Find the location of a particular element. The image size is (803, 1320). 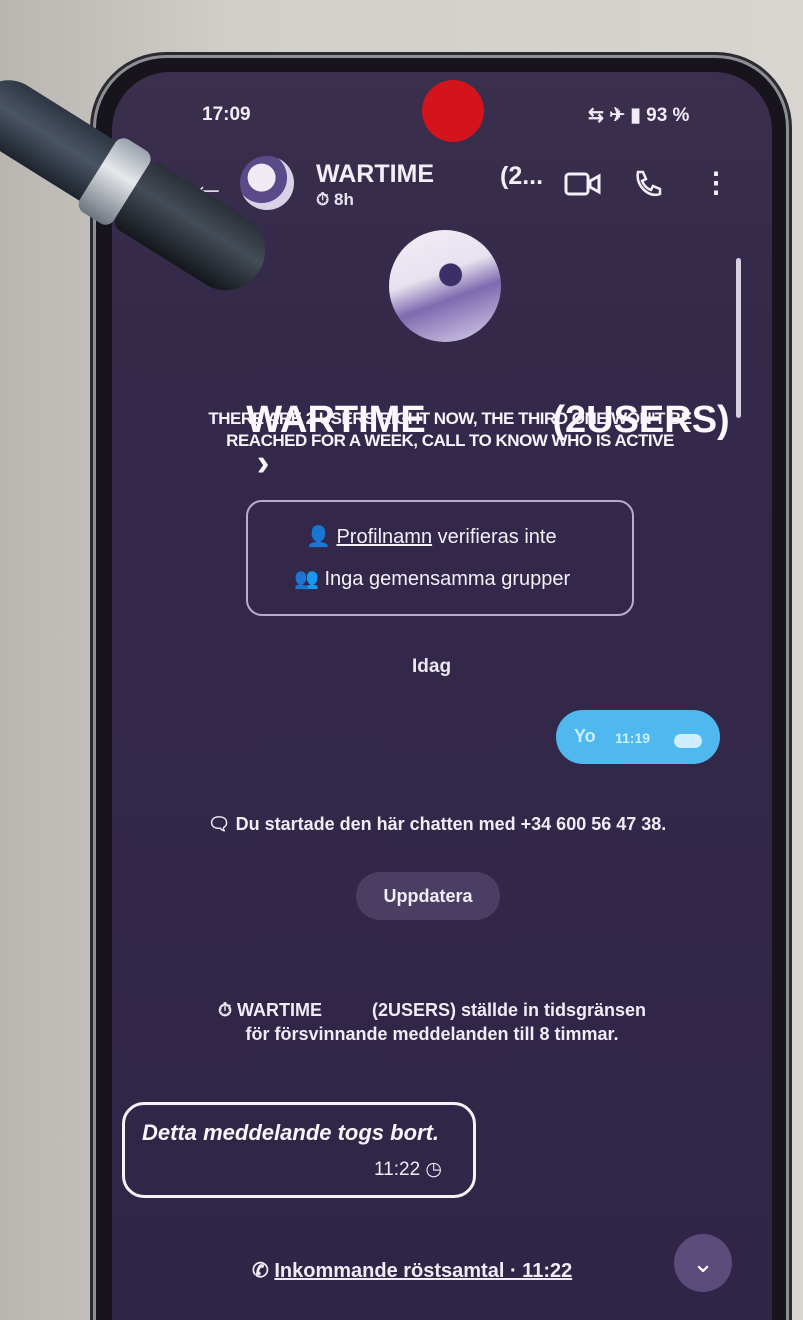

date-divider: Idag is located at coordinates (432, 666).